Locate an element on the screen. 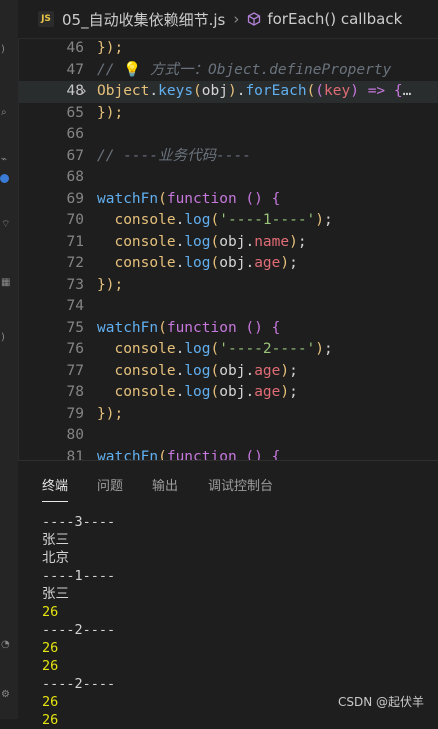 The height and width of the screenshot is (729, 438). run-debug-icon: ⌔ is located at coordinates (6, 225).